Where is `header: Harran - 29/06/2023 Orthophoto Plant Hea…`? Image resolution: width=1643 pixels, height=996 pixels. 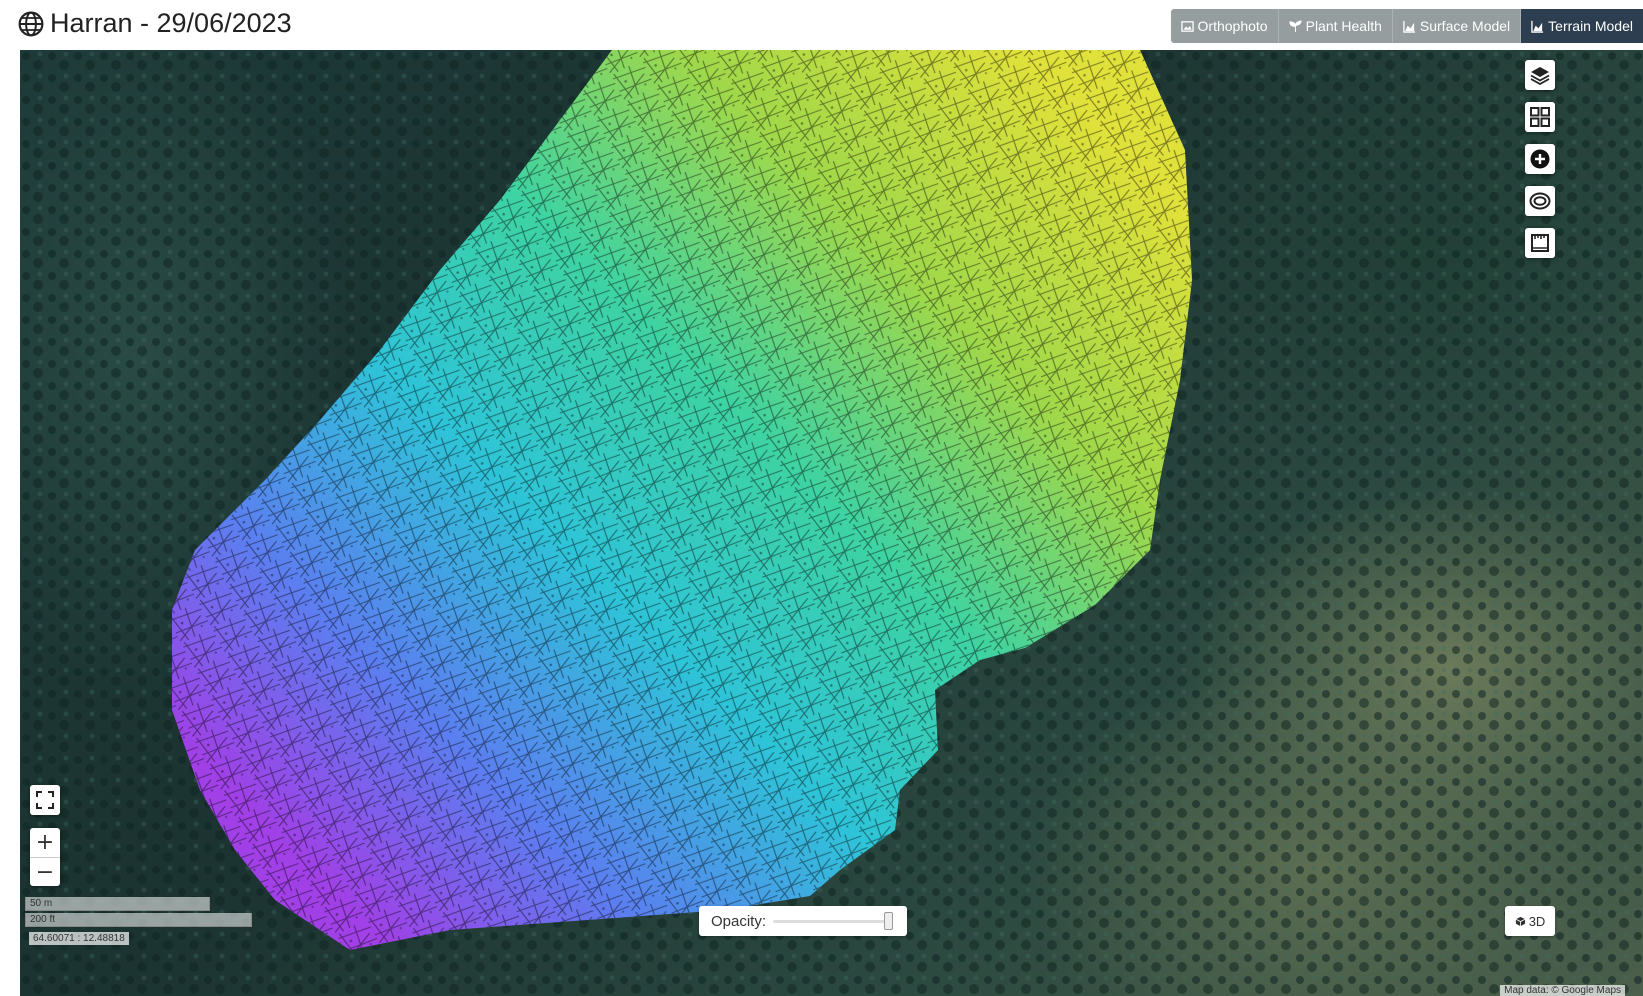 header: Harran - 29/06/2023 Orthophoto Plant Hea… is located at coordinates (821, 25).